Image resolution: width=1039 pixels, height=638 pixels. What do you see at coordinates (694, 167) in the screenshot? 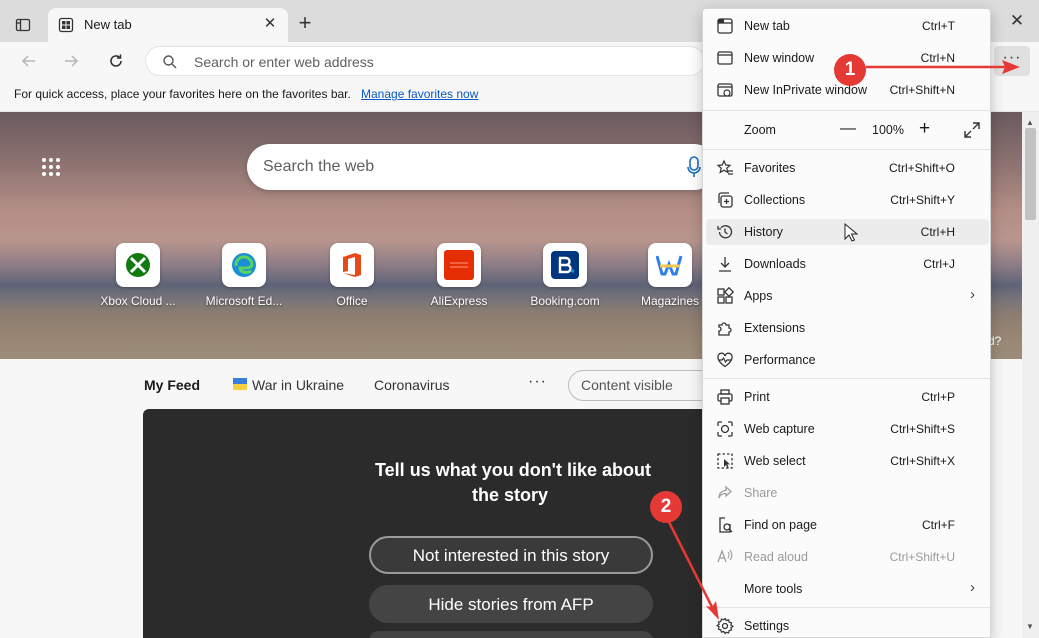
I see `microphone-icon` at bounding box center [694, 167].